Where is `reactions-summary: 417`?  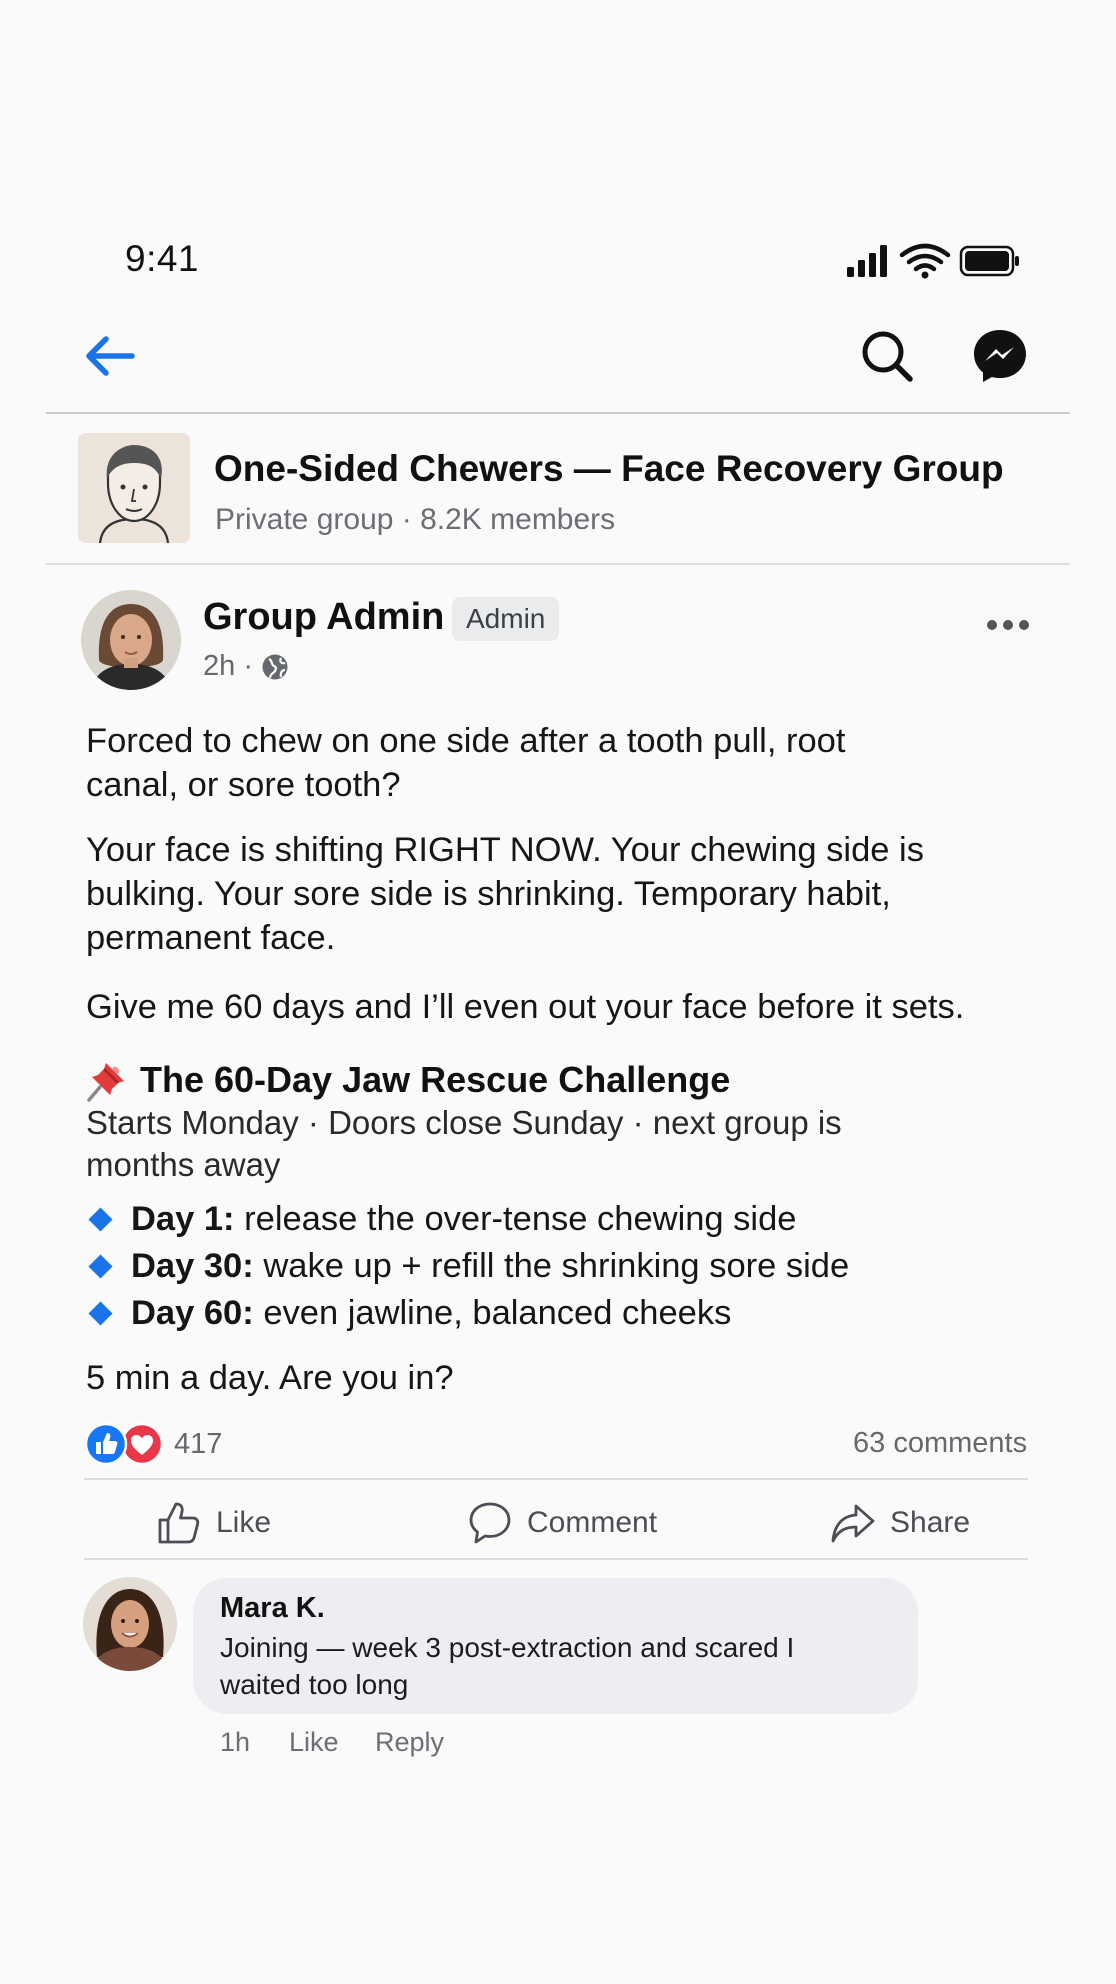
reactions-summary: 417 is located at coordinates (153, 1444).